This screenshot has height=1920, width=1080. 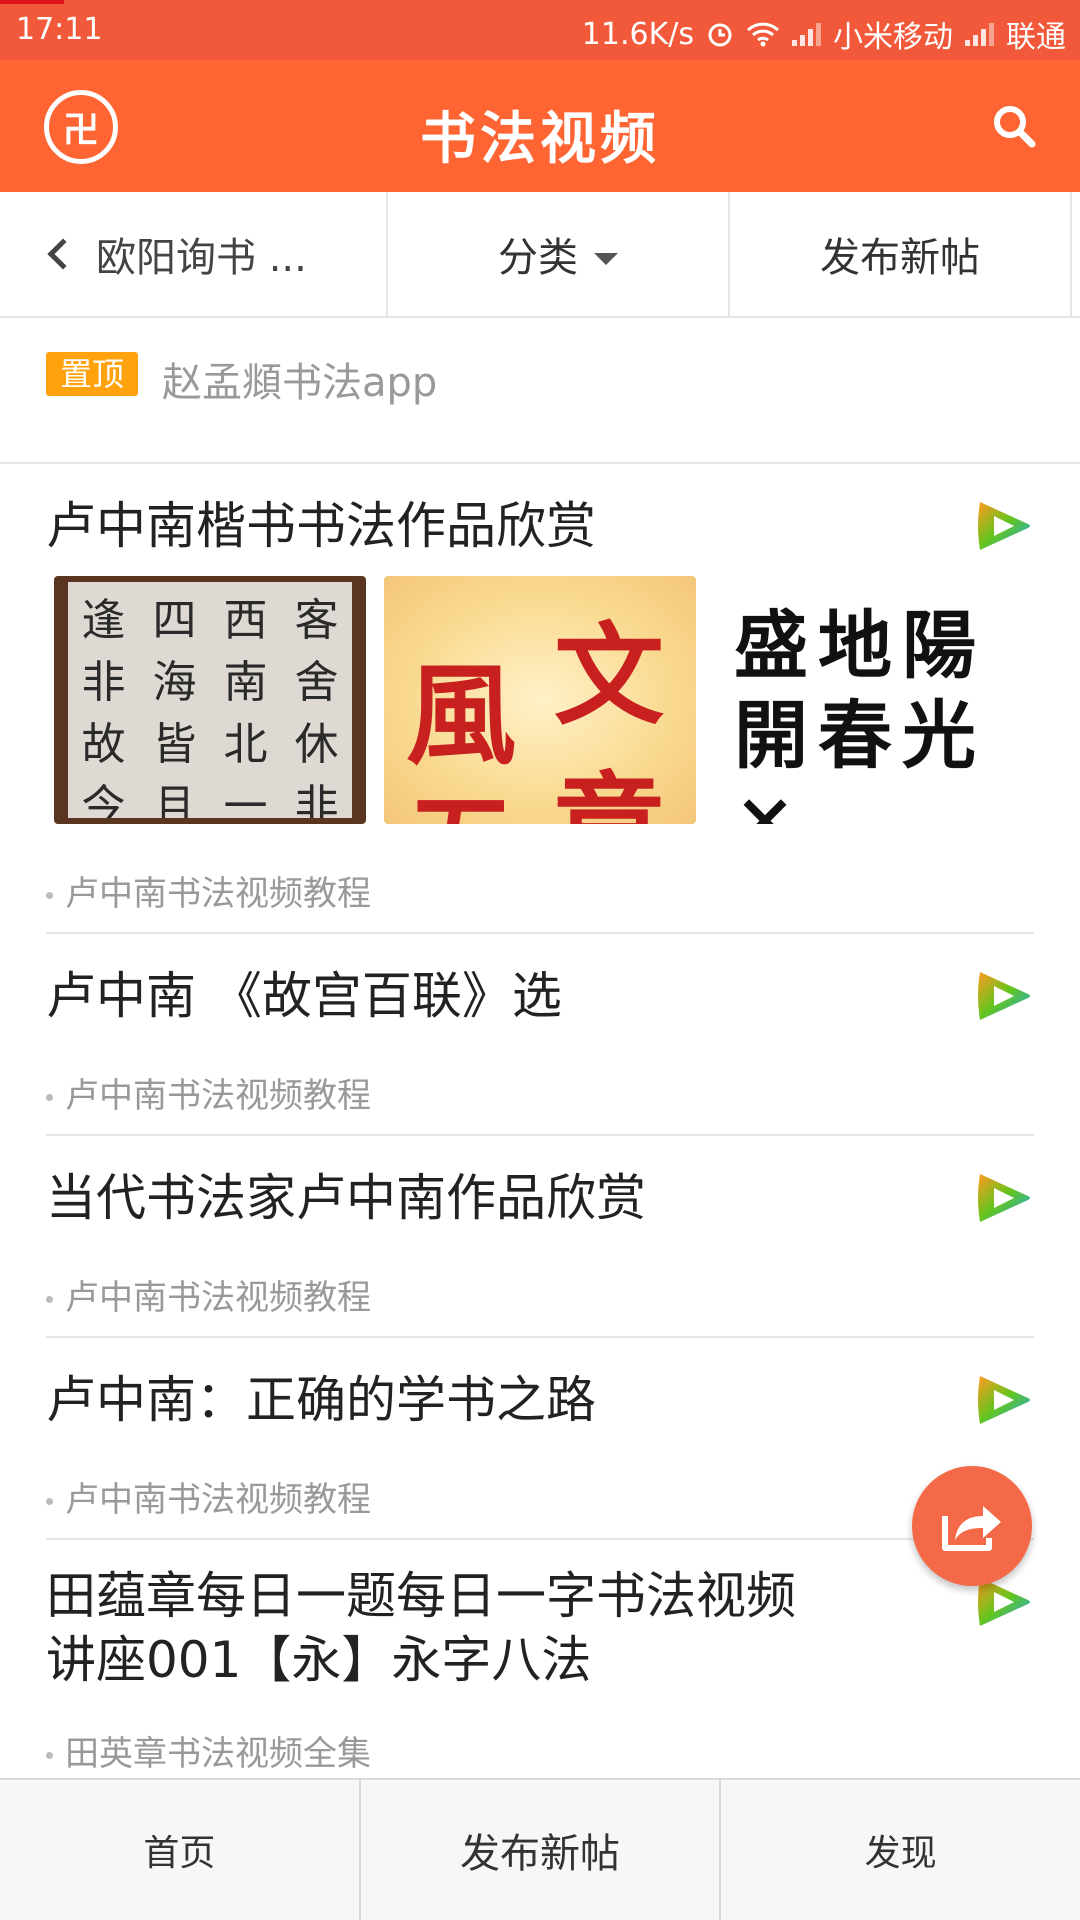 What do you see at coordinates (59, 29) in the screenshot?
I see `status-time: 17:11` at bounding box center [59, 29].